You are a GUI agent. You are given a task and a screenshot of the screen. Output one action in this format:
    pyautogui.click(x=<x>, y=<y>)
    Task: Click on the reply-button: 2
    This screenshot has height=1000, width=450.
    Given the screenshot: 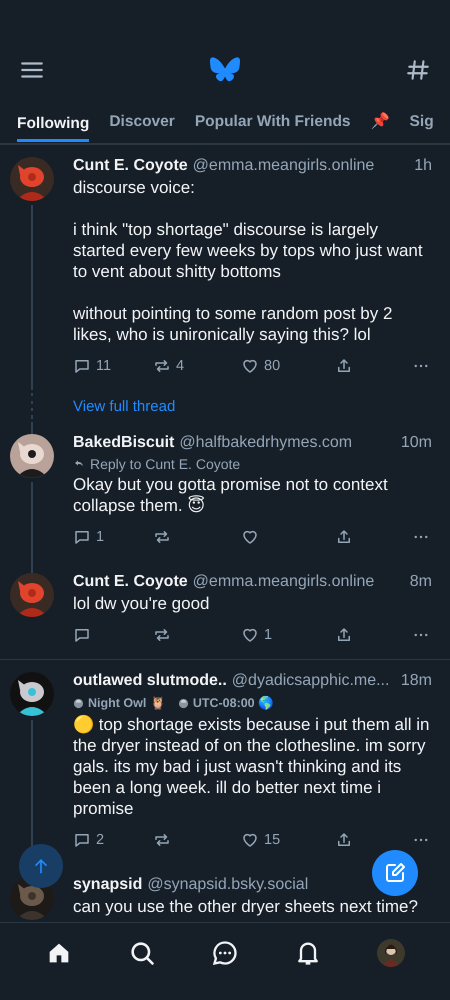 What is the action you would take?
    pyautogui.click(x=113, y=840)
    